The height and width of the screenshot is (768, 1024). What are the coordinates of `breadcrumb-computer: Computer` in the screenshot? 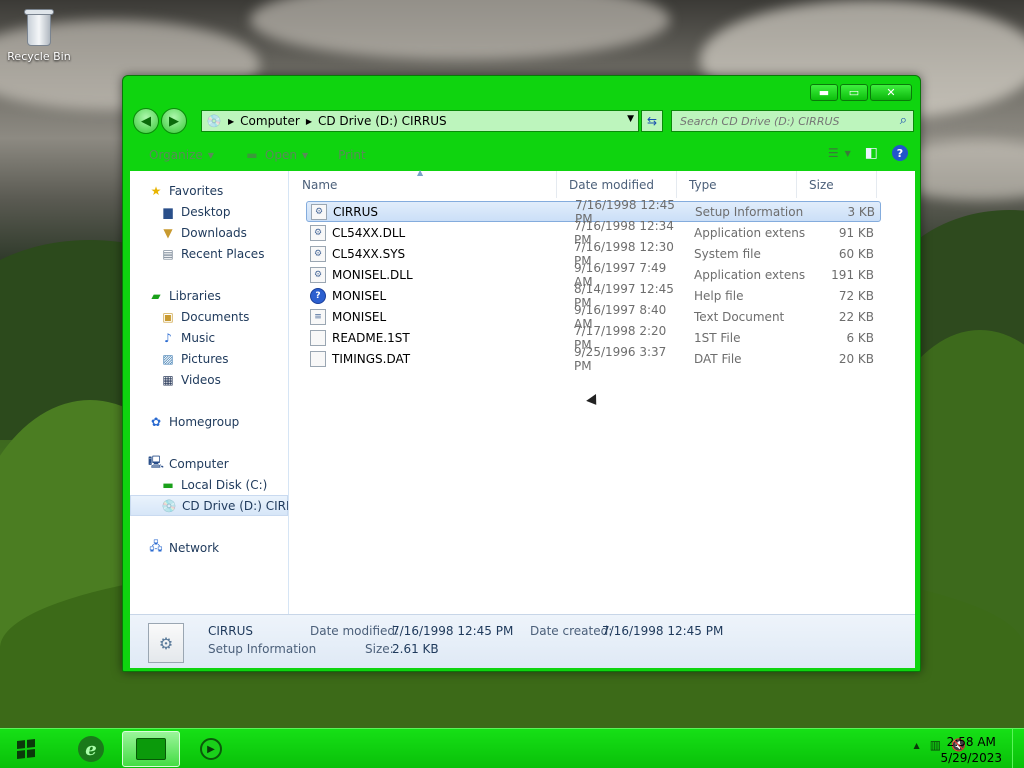 It's located at (270, 121).